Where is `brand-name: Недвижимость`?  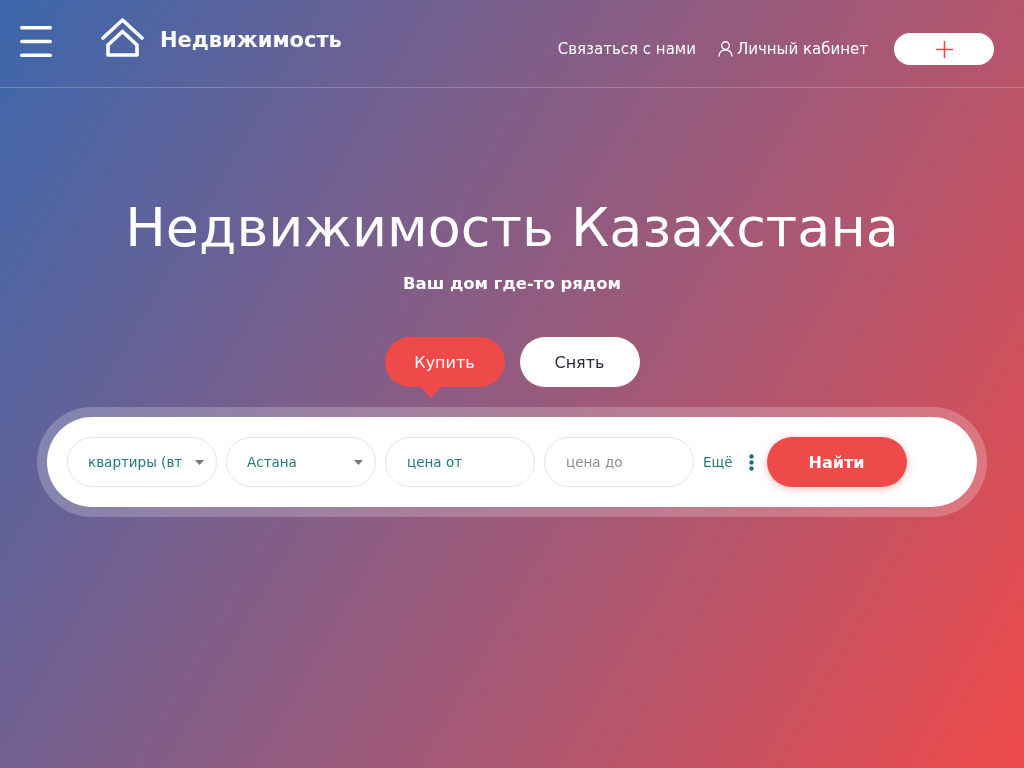 brand-name: Недвижимость is located at coordinates (251, 39).